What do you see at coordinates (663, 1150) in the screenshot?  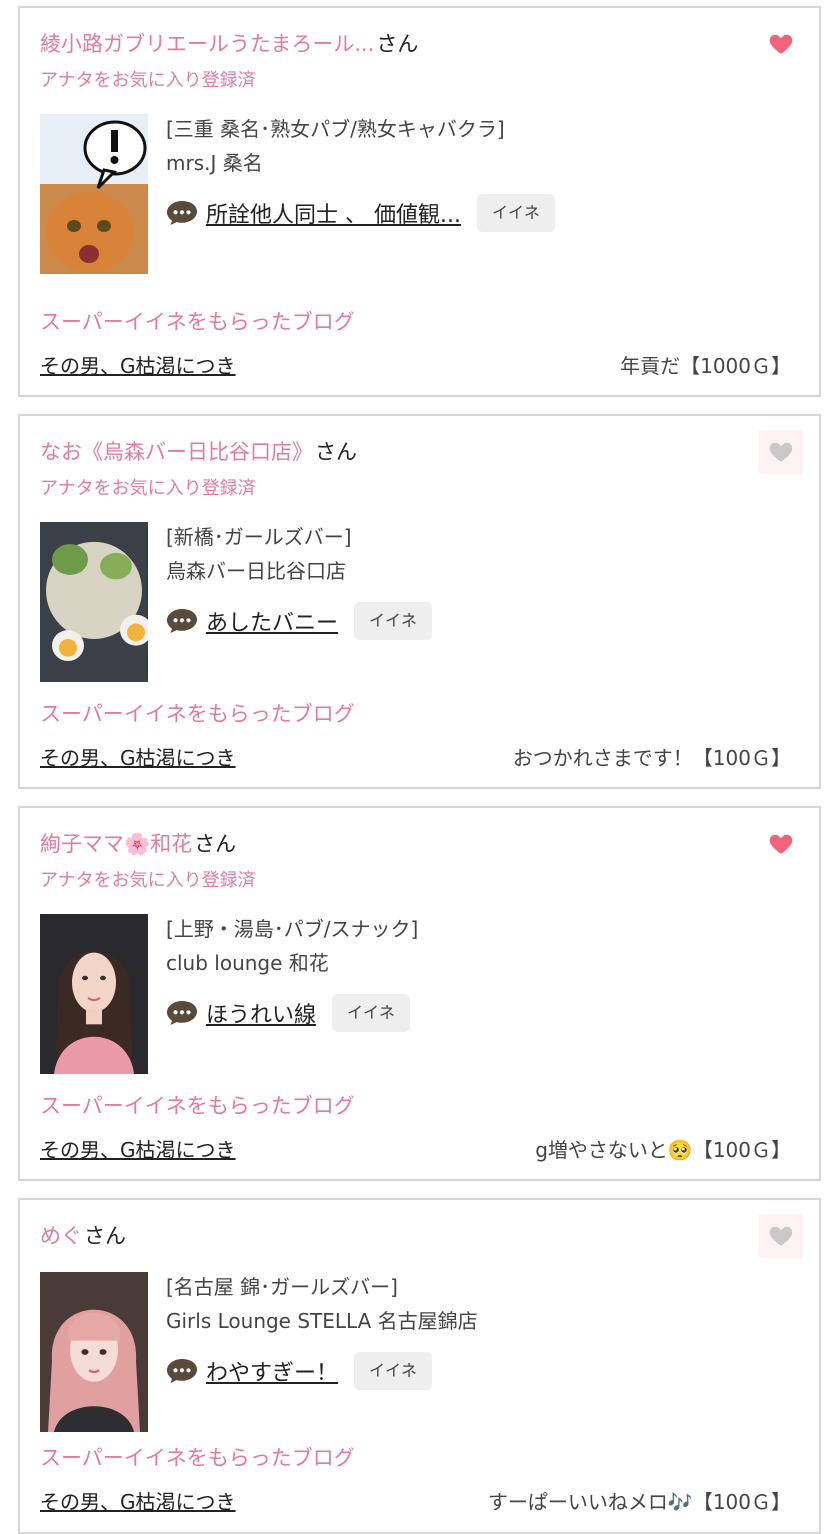 I see `reward-message: g増やさないと🥺【100Ｇ】` at bounding box center [663, 1150].